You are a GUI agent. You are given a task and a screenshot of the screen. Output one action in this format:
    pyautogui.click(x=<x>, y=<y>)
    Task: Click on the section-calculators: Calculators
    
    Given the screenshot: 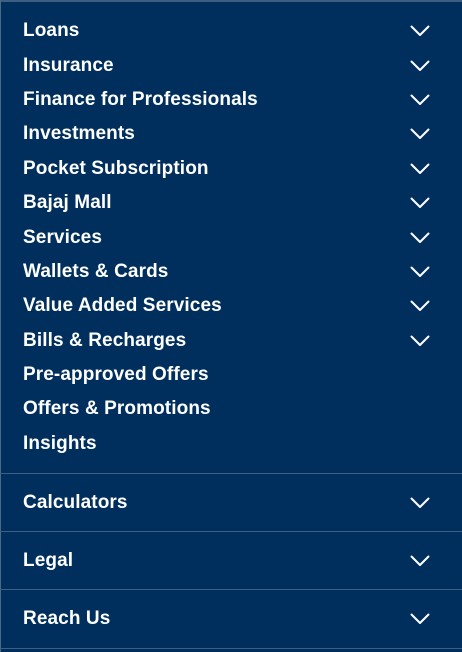 What is the action you would take?
    pyautogui.click(x=231, y=502)
    